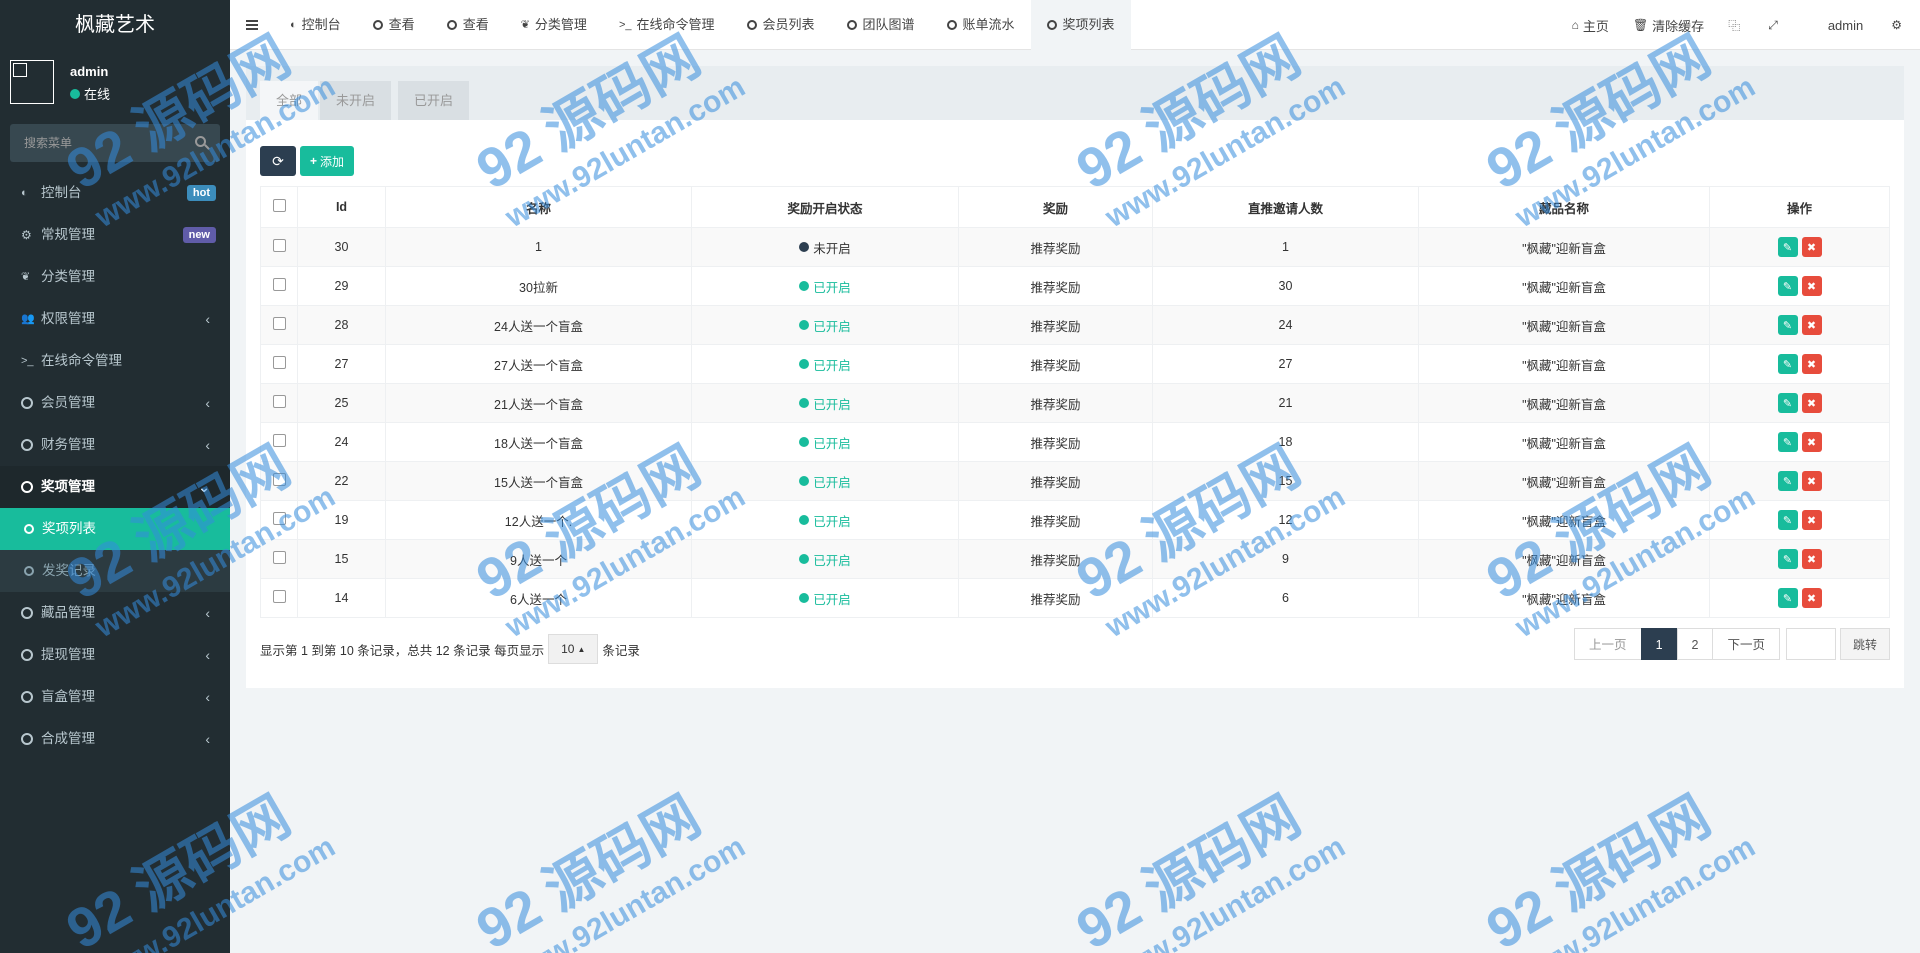 The width and height of the screenshot is (1920, 953). What do you see at coordinates (825, 207) in the screenshot?
I see `column-header-status: 奖励开启状态` at bounding box center [825, 207].